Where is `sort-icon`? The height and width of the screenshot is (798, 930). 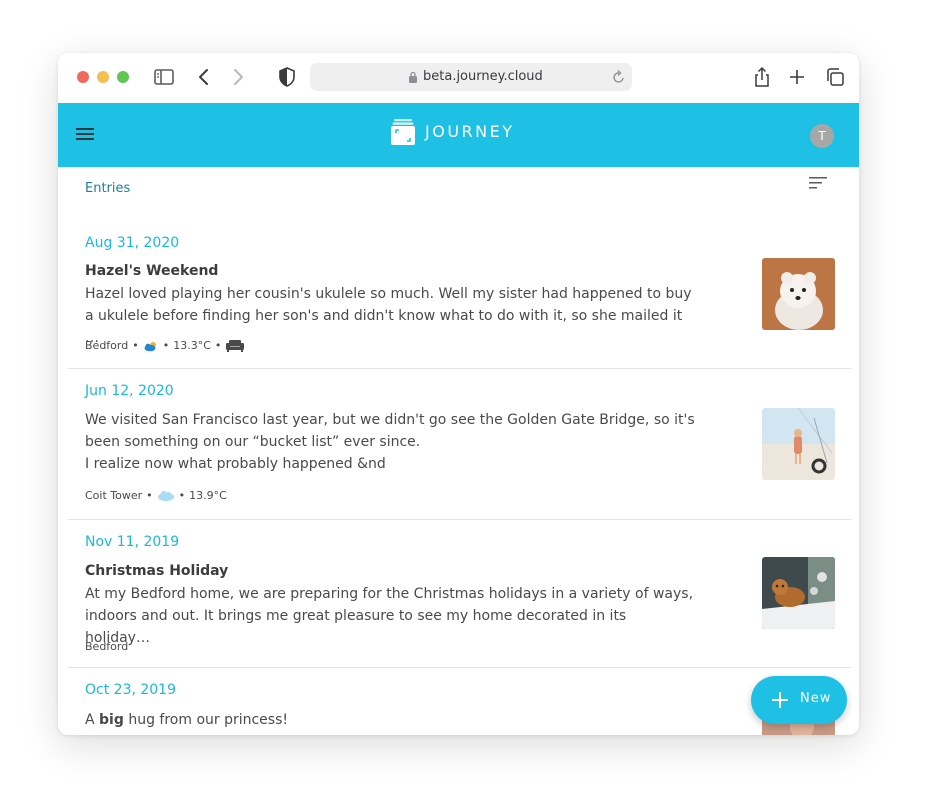 sort-icon is located at coordinates (818, 183).